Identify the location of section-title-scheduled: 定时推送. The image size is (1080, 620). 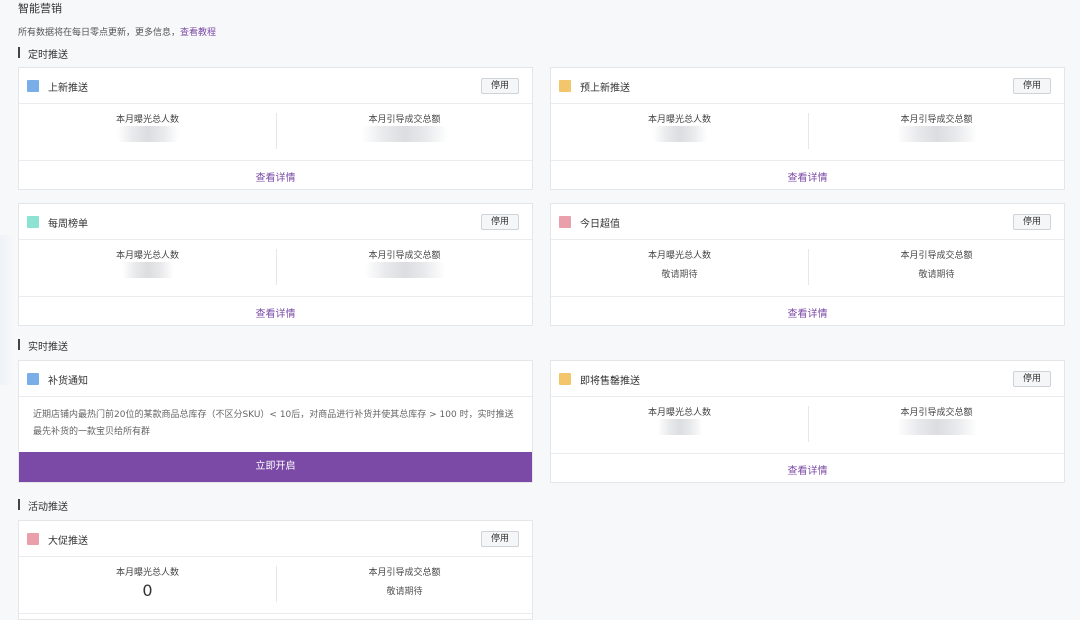
(43, 53).